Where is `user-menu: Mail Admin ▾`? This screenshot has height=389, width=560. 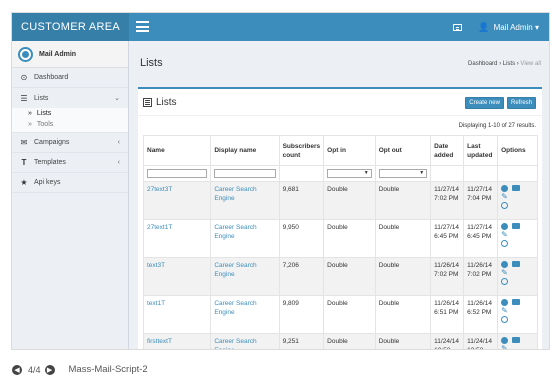
user-menu: Mail Admin ▾ is located at coordinates (516, 27).